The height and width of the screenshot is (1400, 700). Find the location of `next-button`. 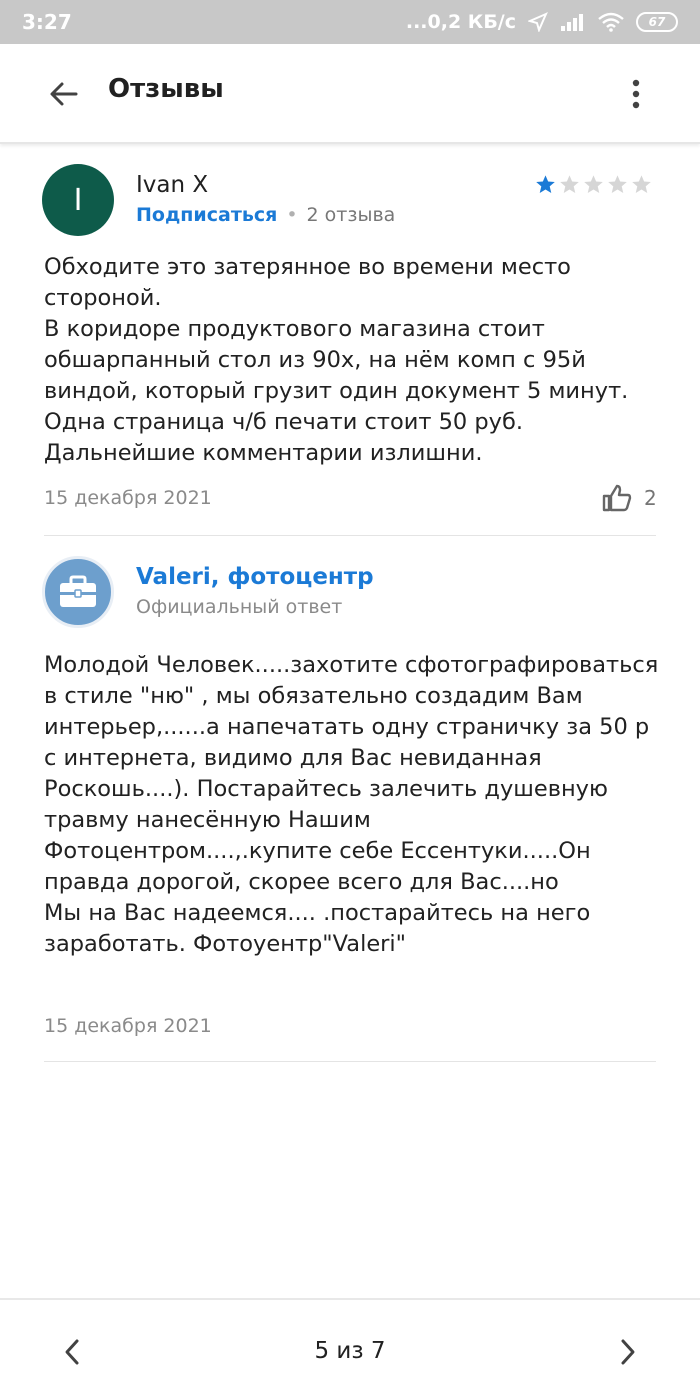

next-button is located at coordinates (628, 1352).